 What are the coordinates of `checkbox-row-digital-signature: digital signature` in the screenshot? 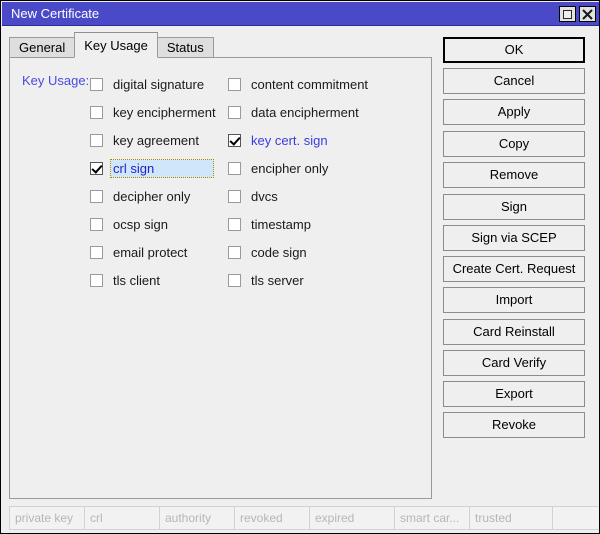 It's located at (154, 84).